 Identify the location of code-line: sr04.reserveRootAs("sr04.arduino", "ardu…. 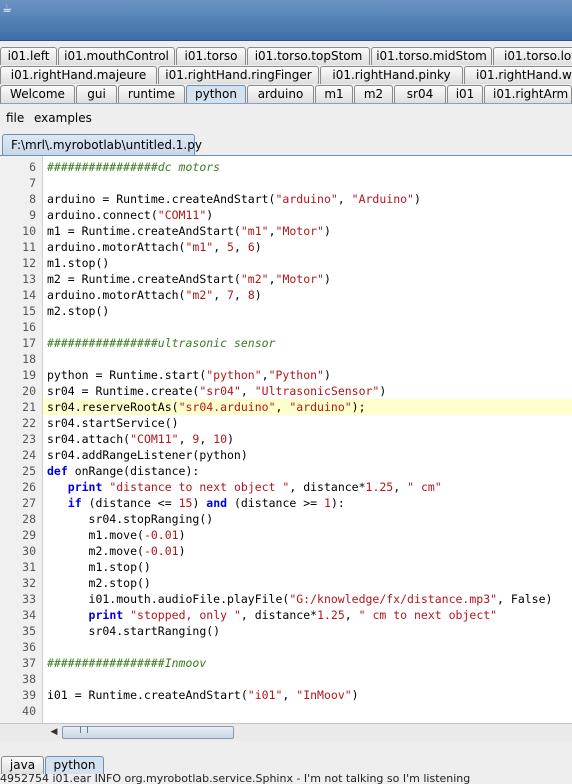
(307, 407).